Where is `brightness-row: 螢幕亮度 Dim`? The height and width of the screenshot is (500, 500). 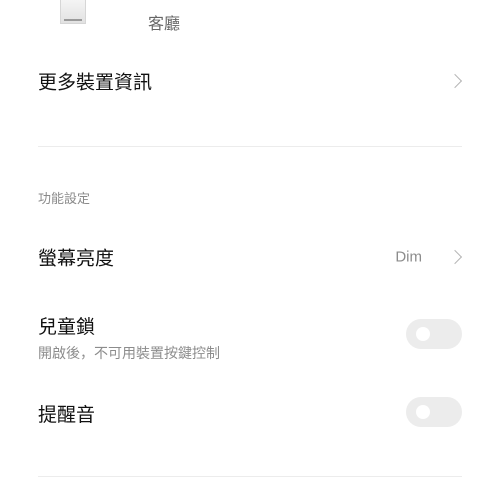 brightness-row: 螢幕亮度 Dim is located at coordinates (250, 257).